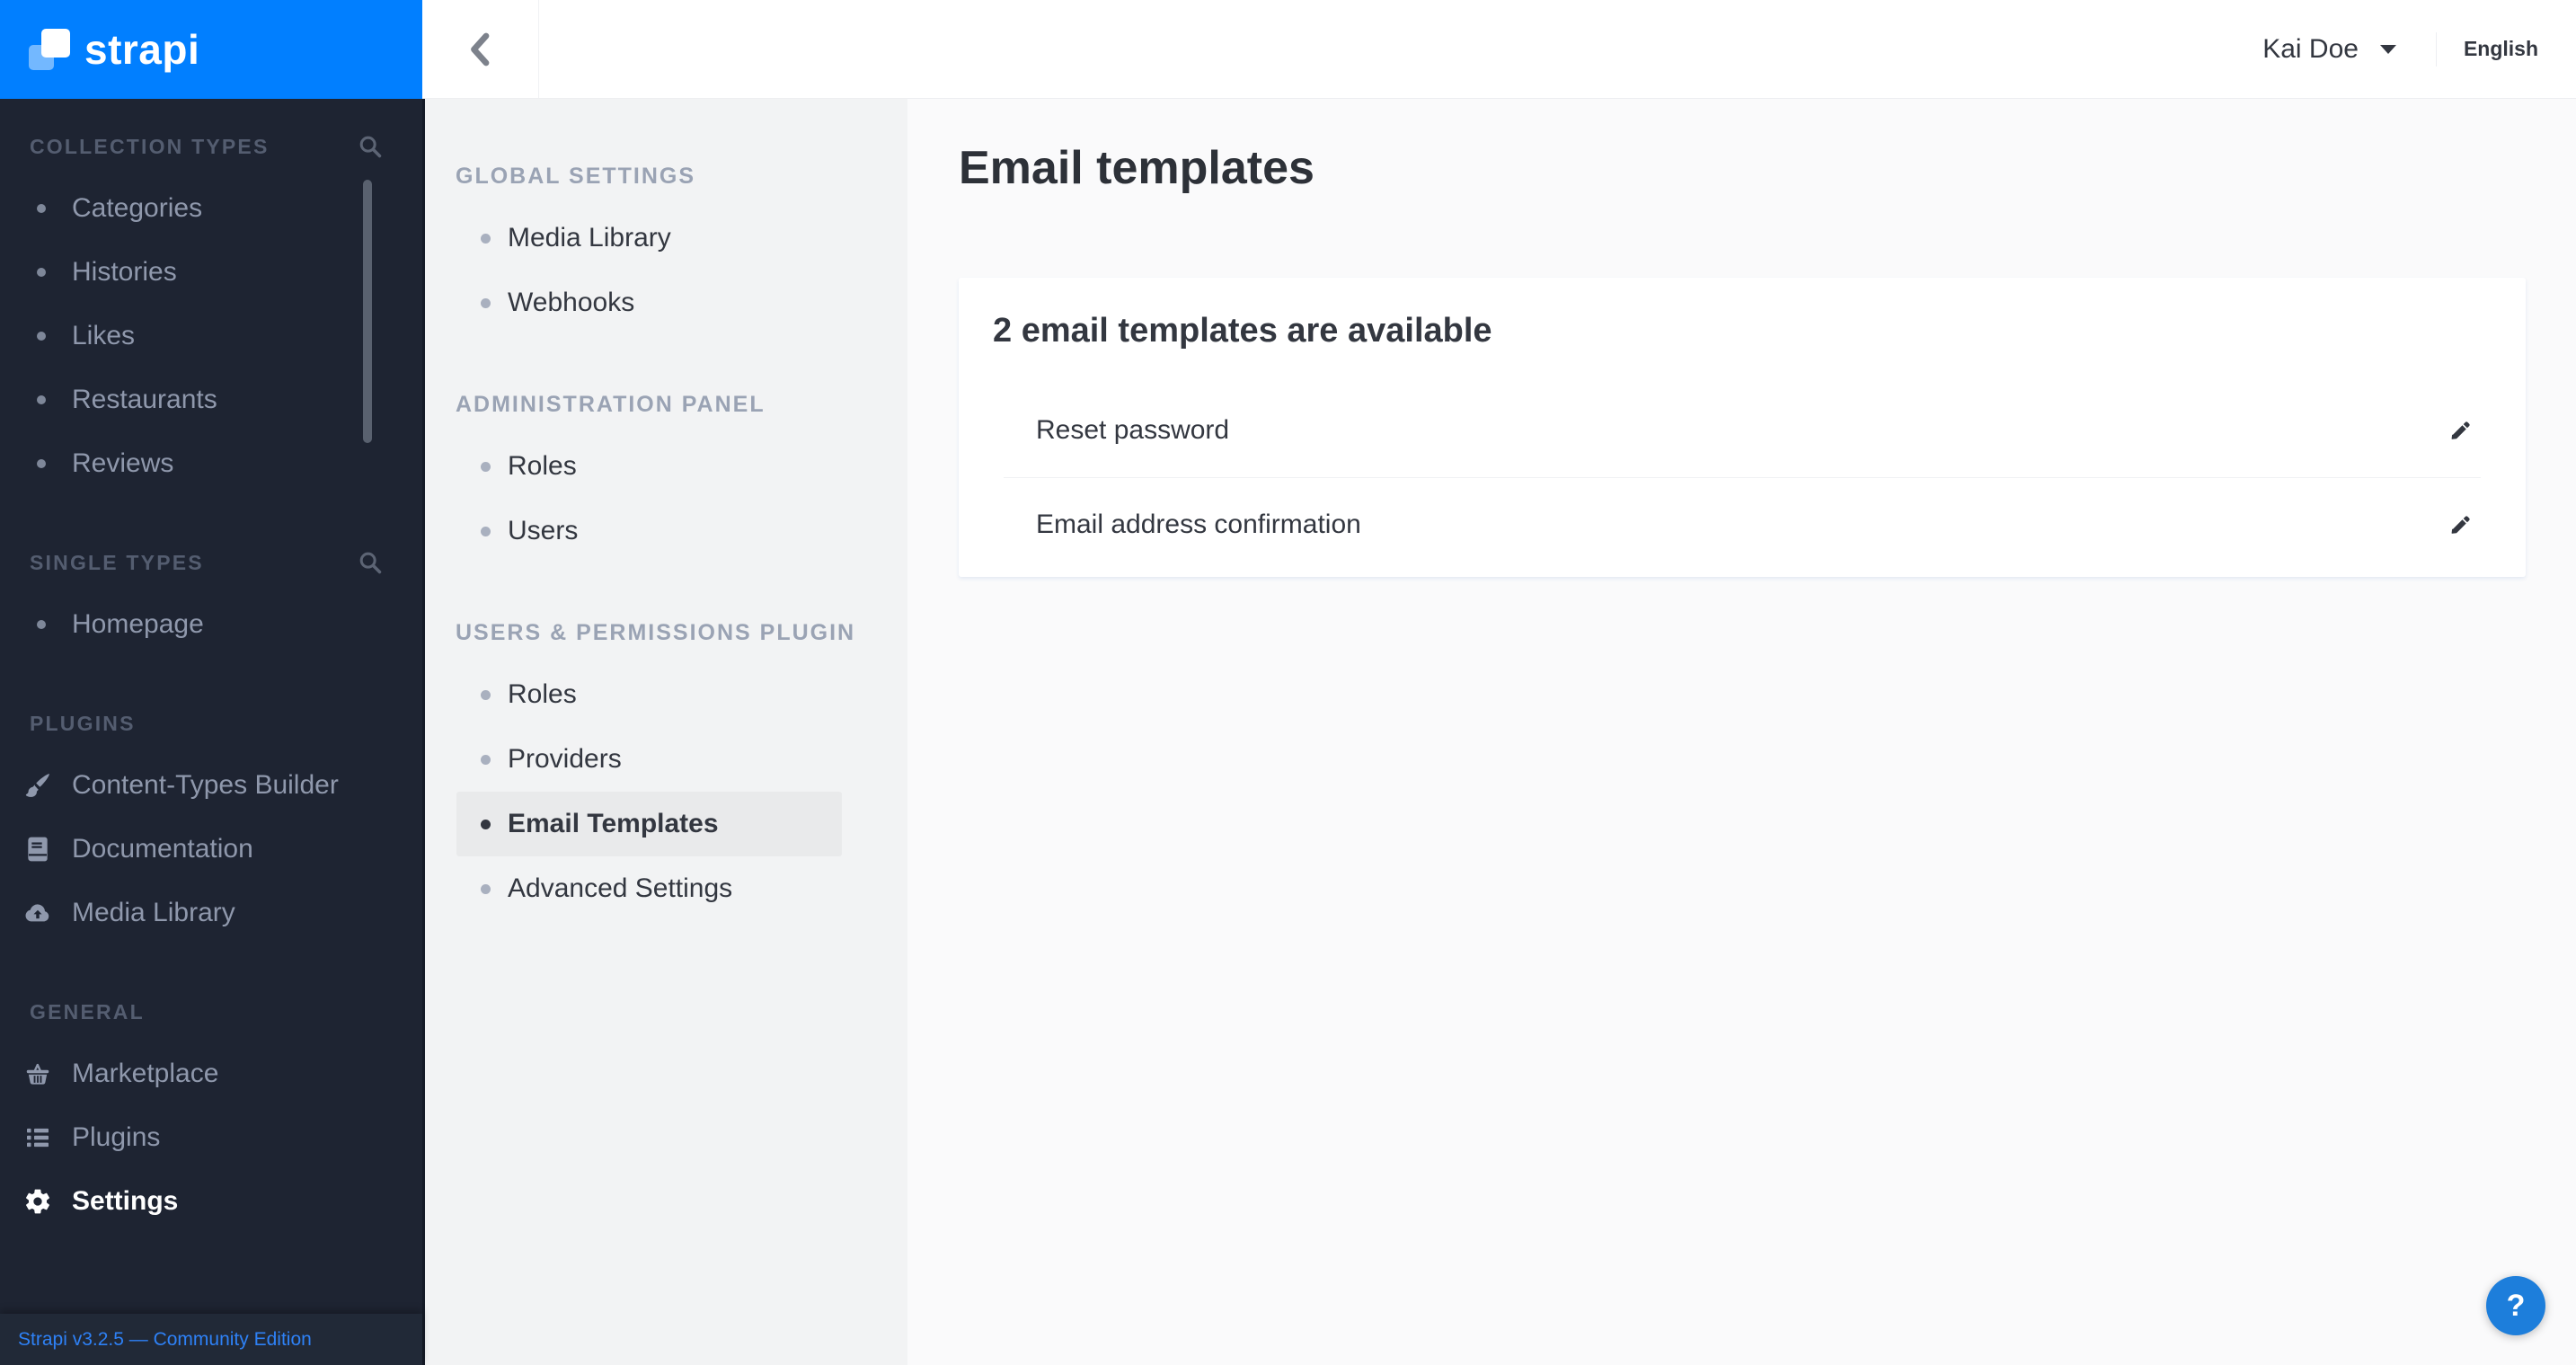 Image resolution: width=2576 pixels, height=1365 pixels. Describe the element at coordinates (589, 238) in the screenshot. I see `subnav-item-label: Media Library` at that location.